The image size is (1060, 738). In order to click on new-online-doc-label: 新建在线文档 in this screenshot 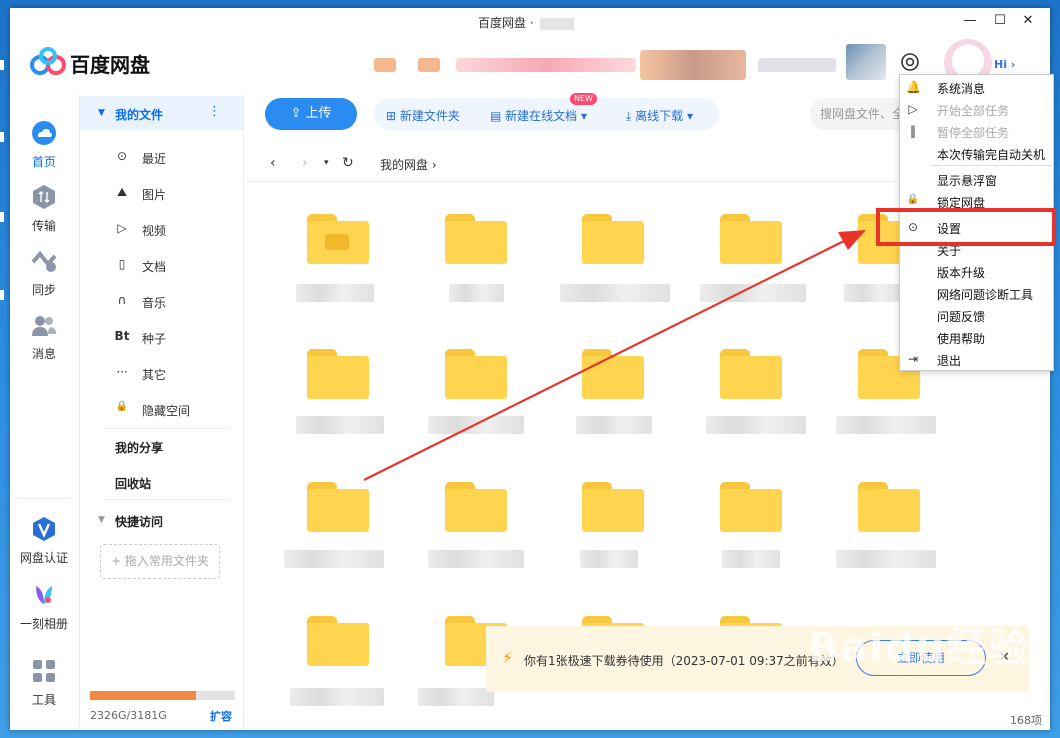, I will do `click(541, 116)`.